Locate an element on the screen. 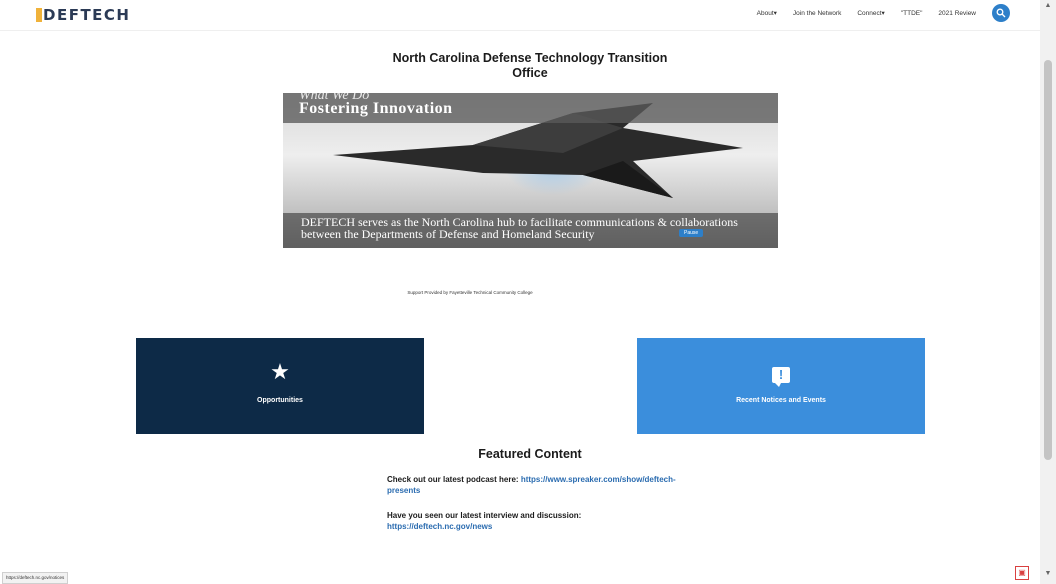 The width and height of the screenshot is (1056, 584). vertical-scrollbar: ▲ ▼ is located at coordinates (1048, 292).